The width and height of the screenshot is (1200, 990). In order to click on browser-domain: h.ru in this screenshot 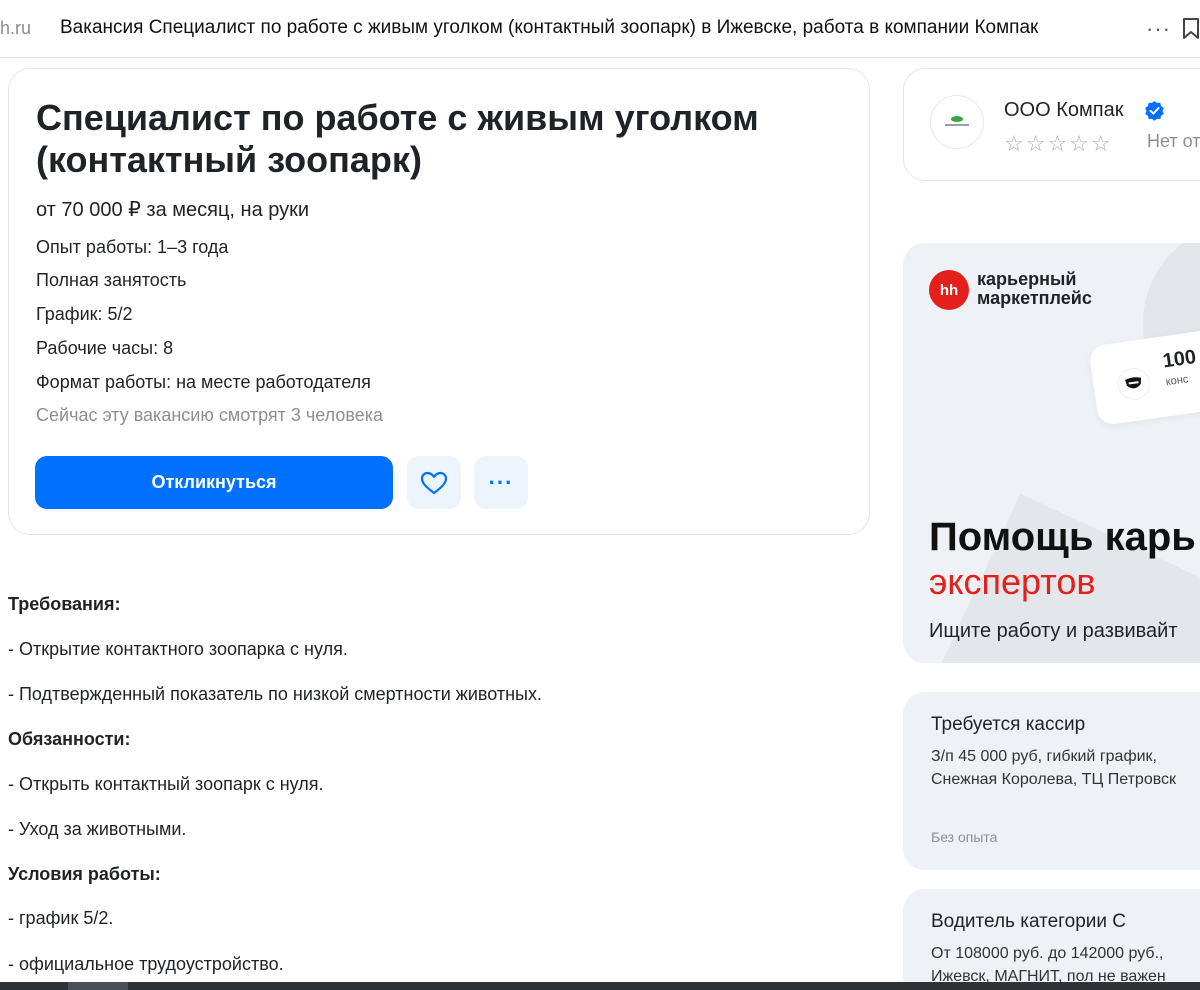, I will do `click(15, 28)`.